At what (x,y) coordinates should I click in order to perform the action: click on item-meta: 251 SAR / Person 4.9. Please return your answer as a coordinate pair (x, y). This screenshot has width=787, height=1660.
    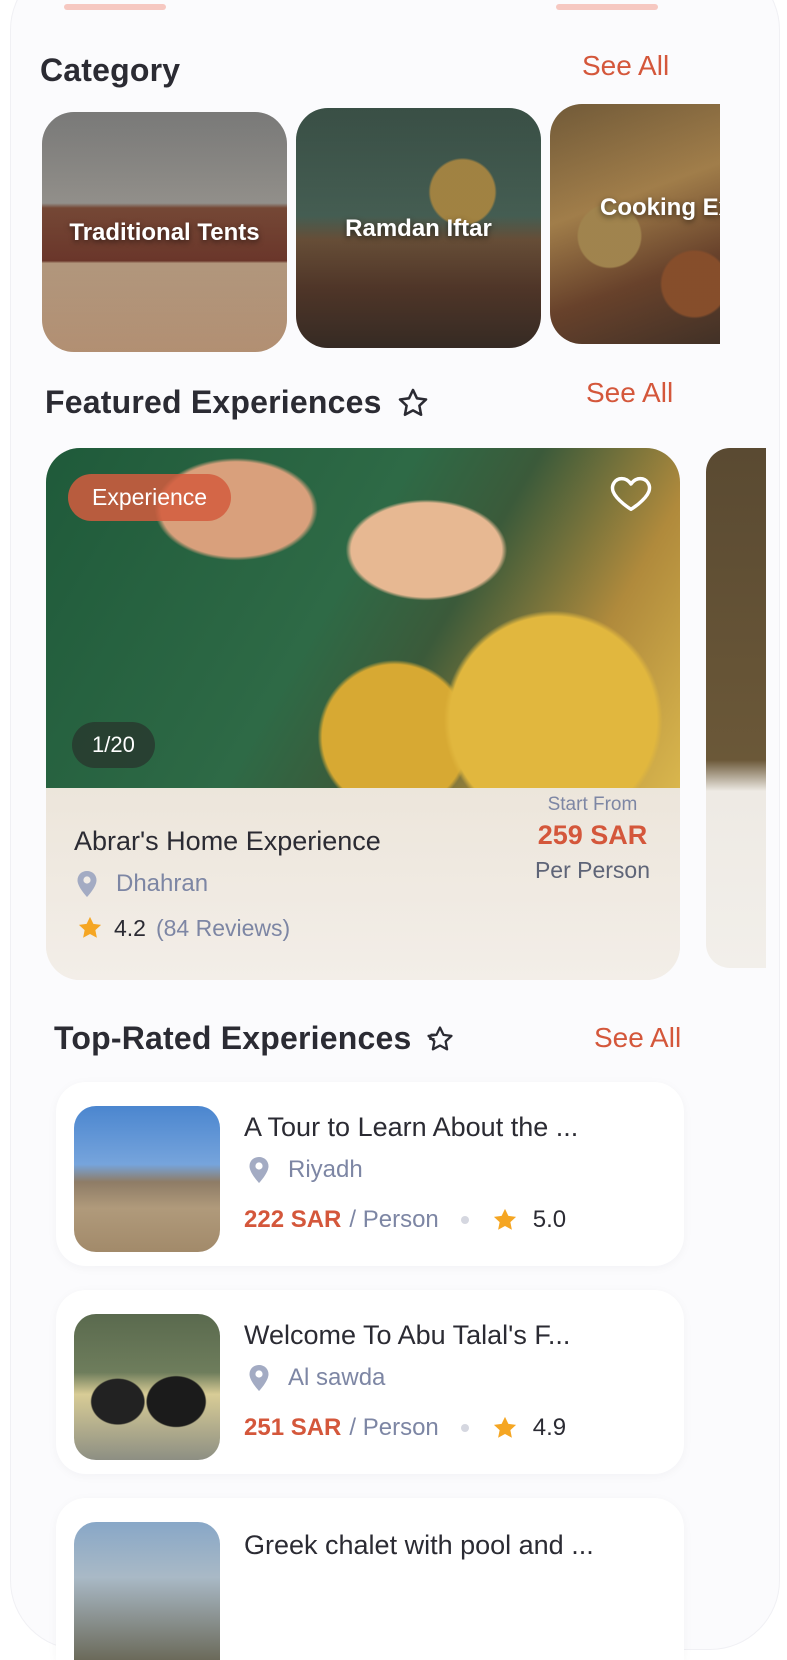
    Looking at the image, I should click on (405, 1428).